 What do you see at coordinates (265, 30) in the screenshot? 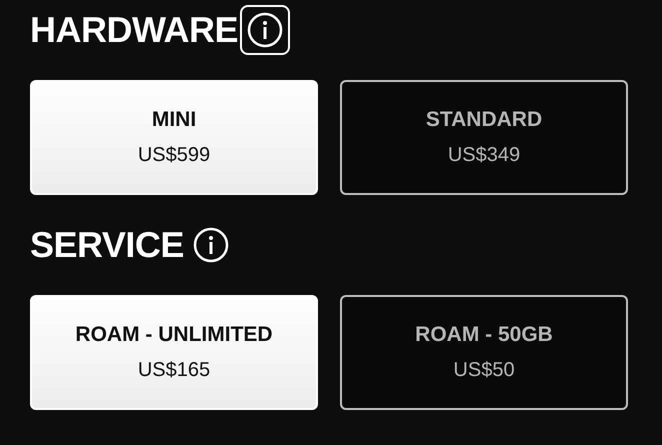
I see `info-button` at bounding box center [265, 30].